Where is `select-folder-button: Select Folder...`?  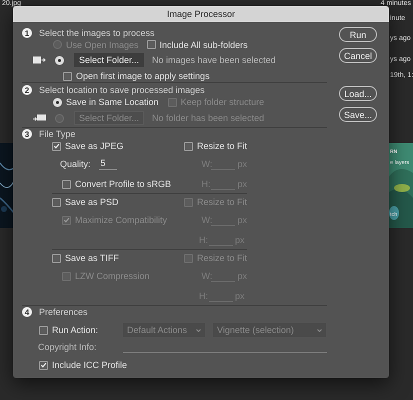 select-folder-button: Select Folder... is located at coordinates (109, 60).